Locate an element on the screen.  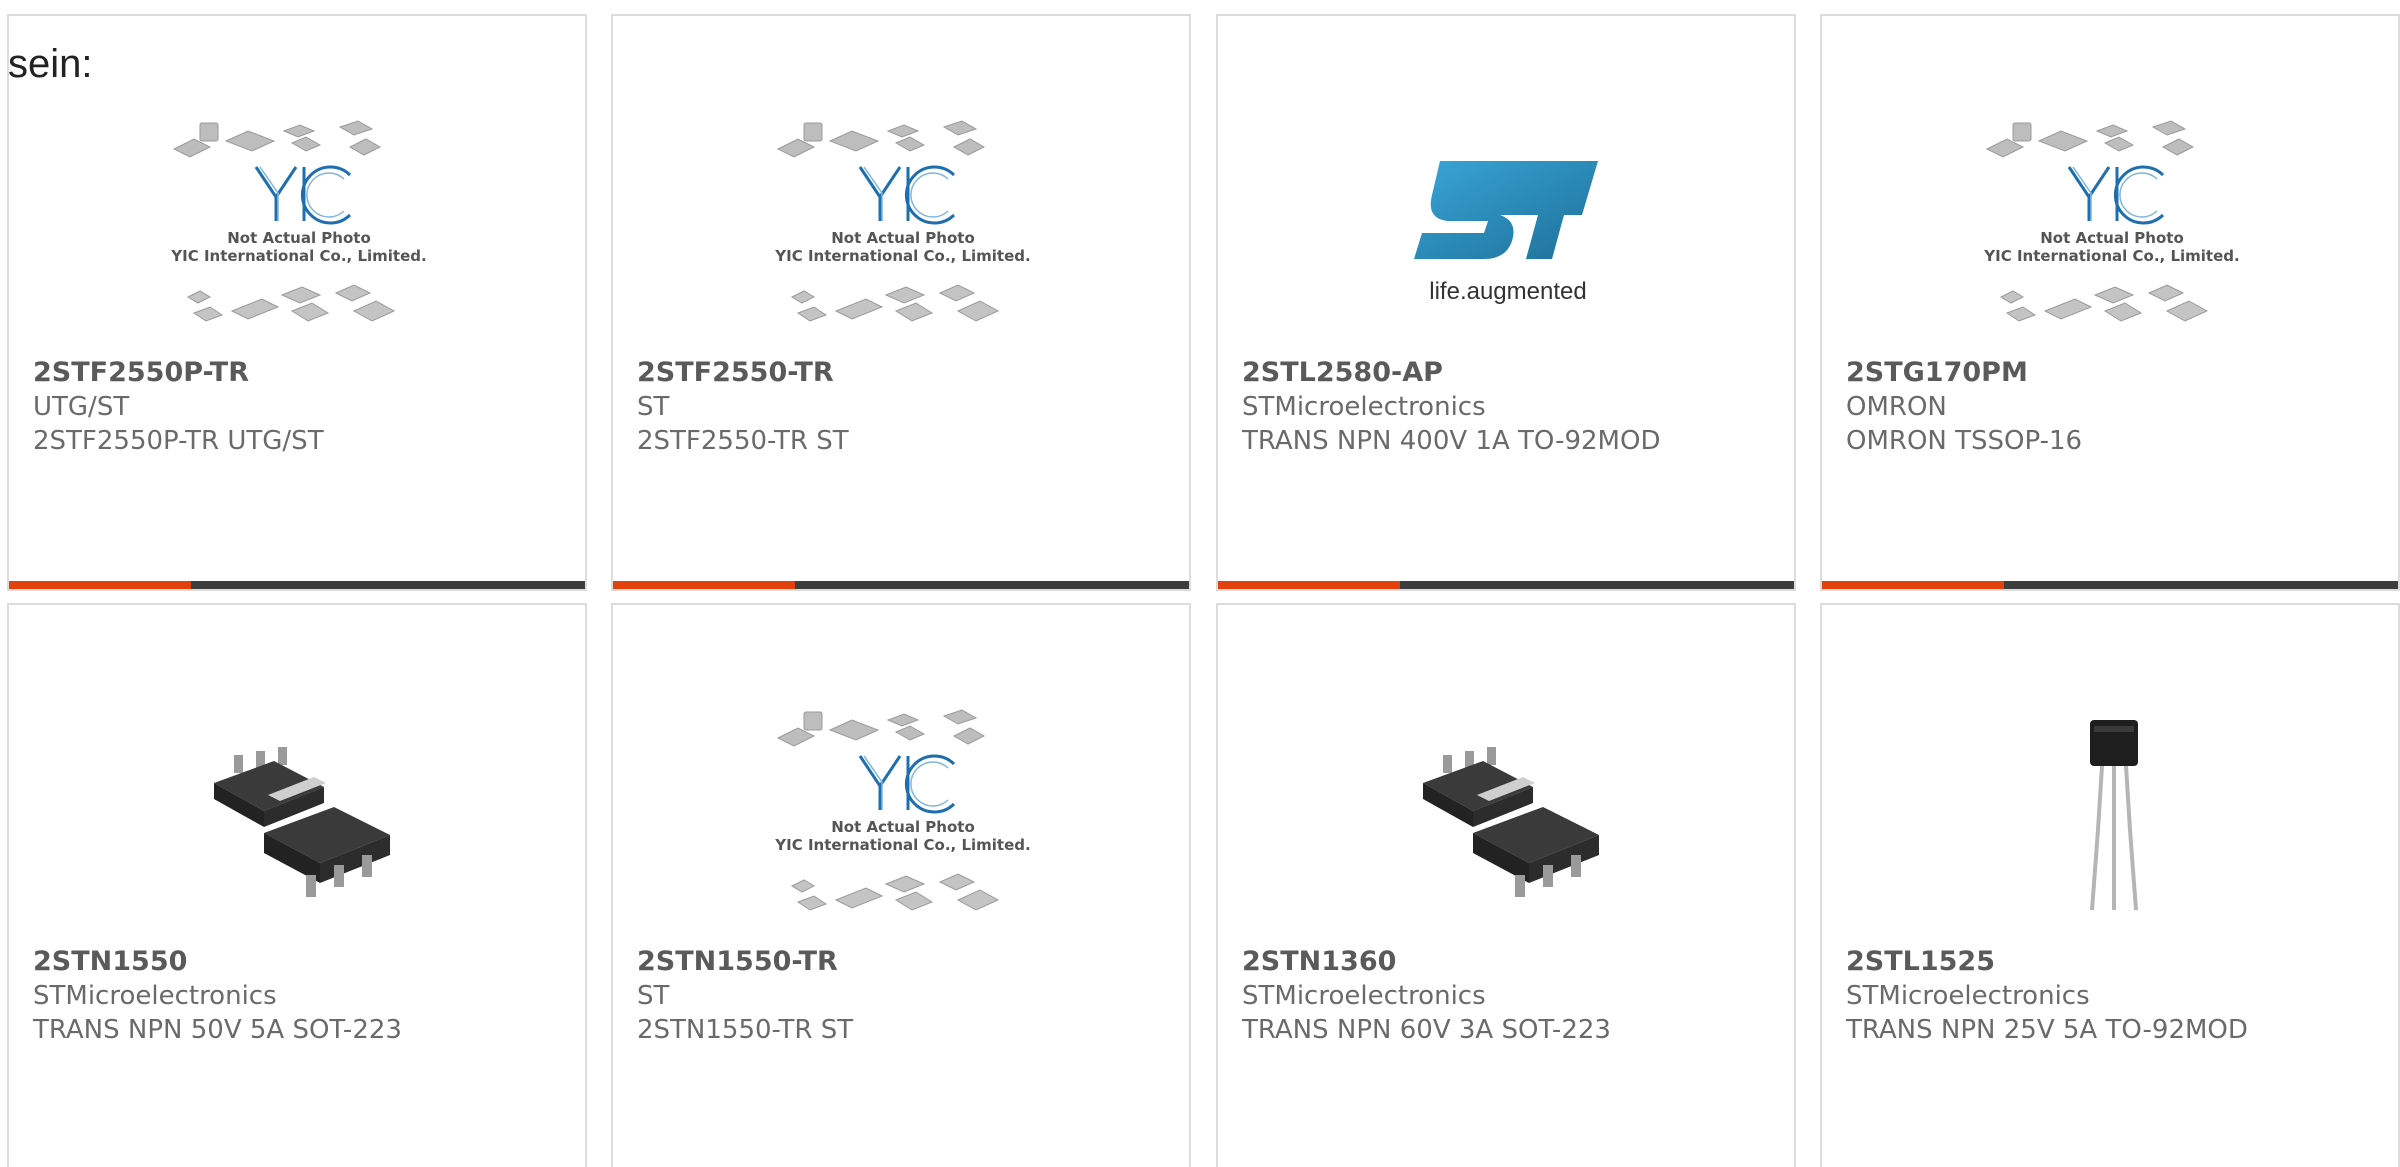
st-logo-image: life.augmented is located at coordinates (1506, 233).